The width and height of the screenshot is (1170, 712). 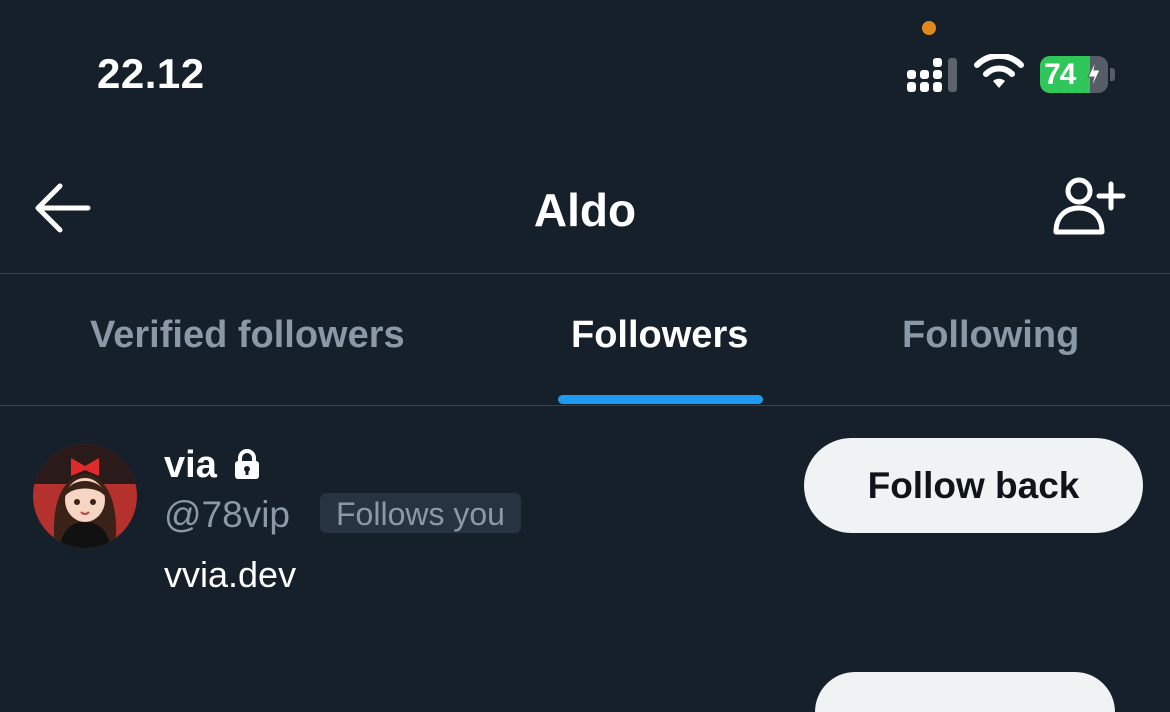 I want to click on battery-icon: 74, so click(x=1078, y=75).